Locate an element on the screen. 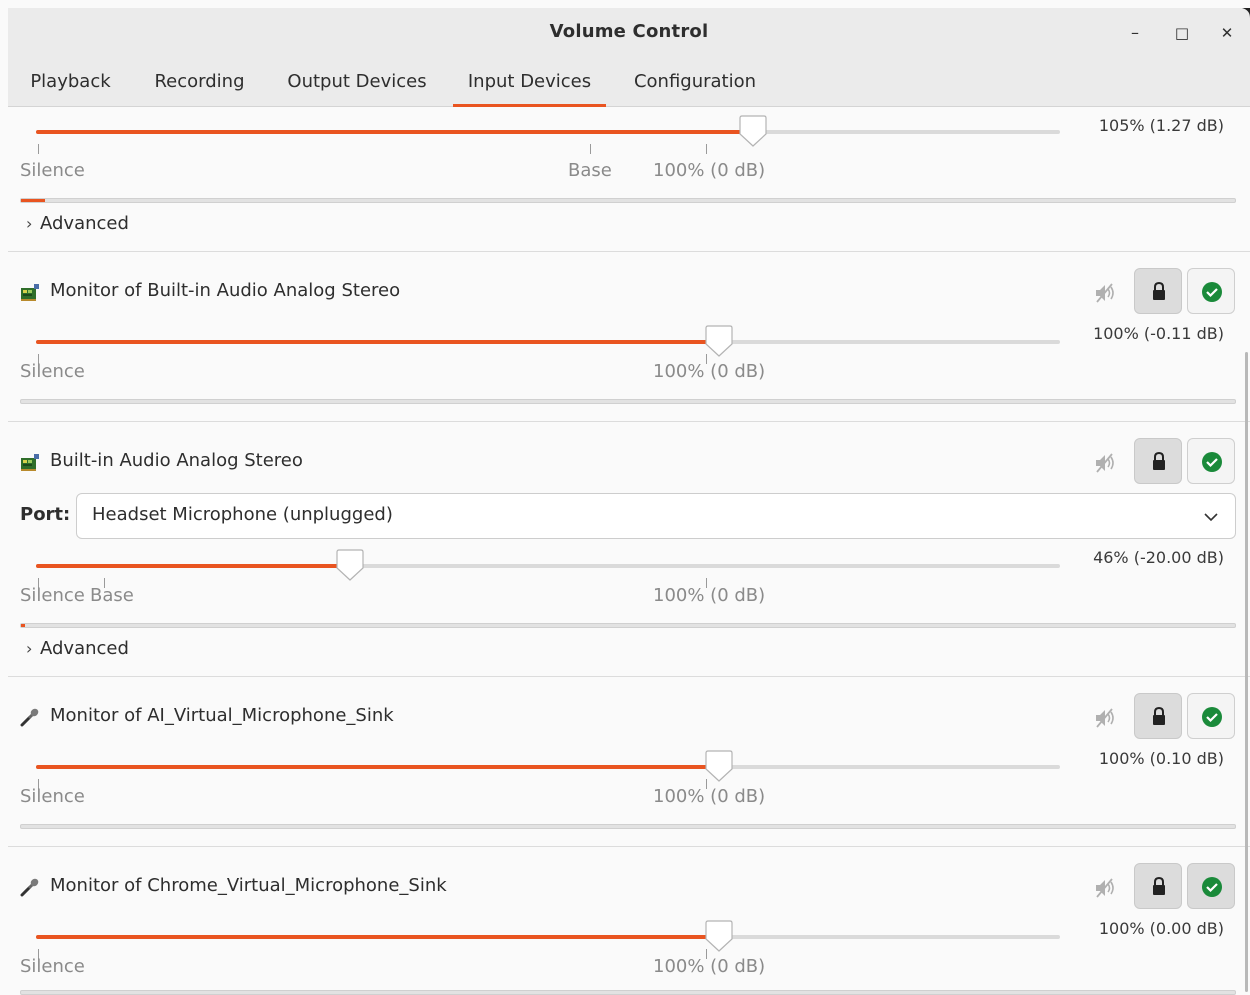  chevron-down-icon is located at coordinates (1211, 517).